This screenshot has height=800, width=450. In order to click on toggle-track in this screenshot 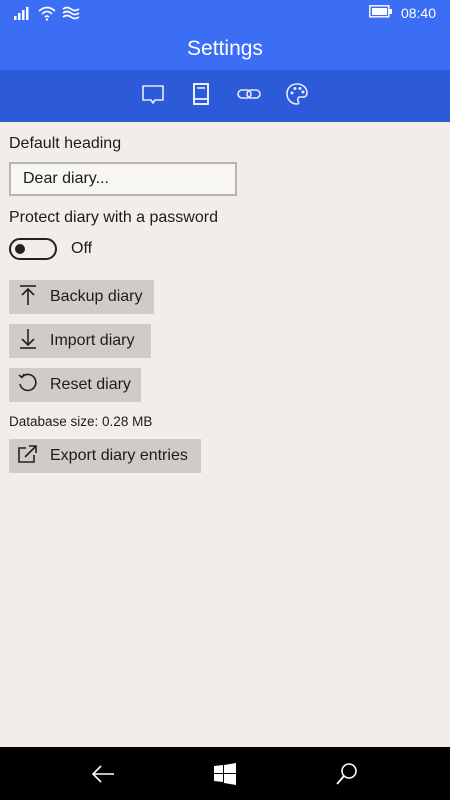, I will do `click(33, 249)`.